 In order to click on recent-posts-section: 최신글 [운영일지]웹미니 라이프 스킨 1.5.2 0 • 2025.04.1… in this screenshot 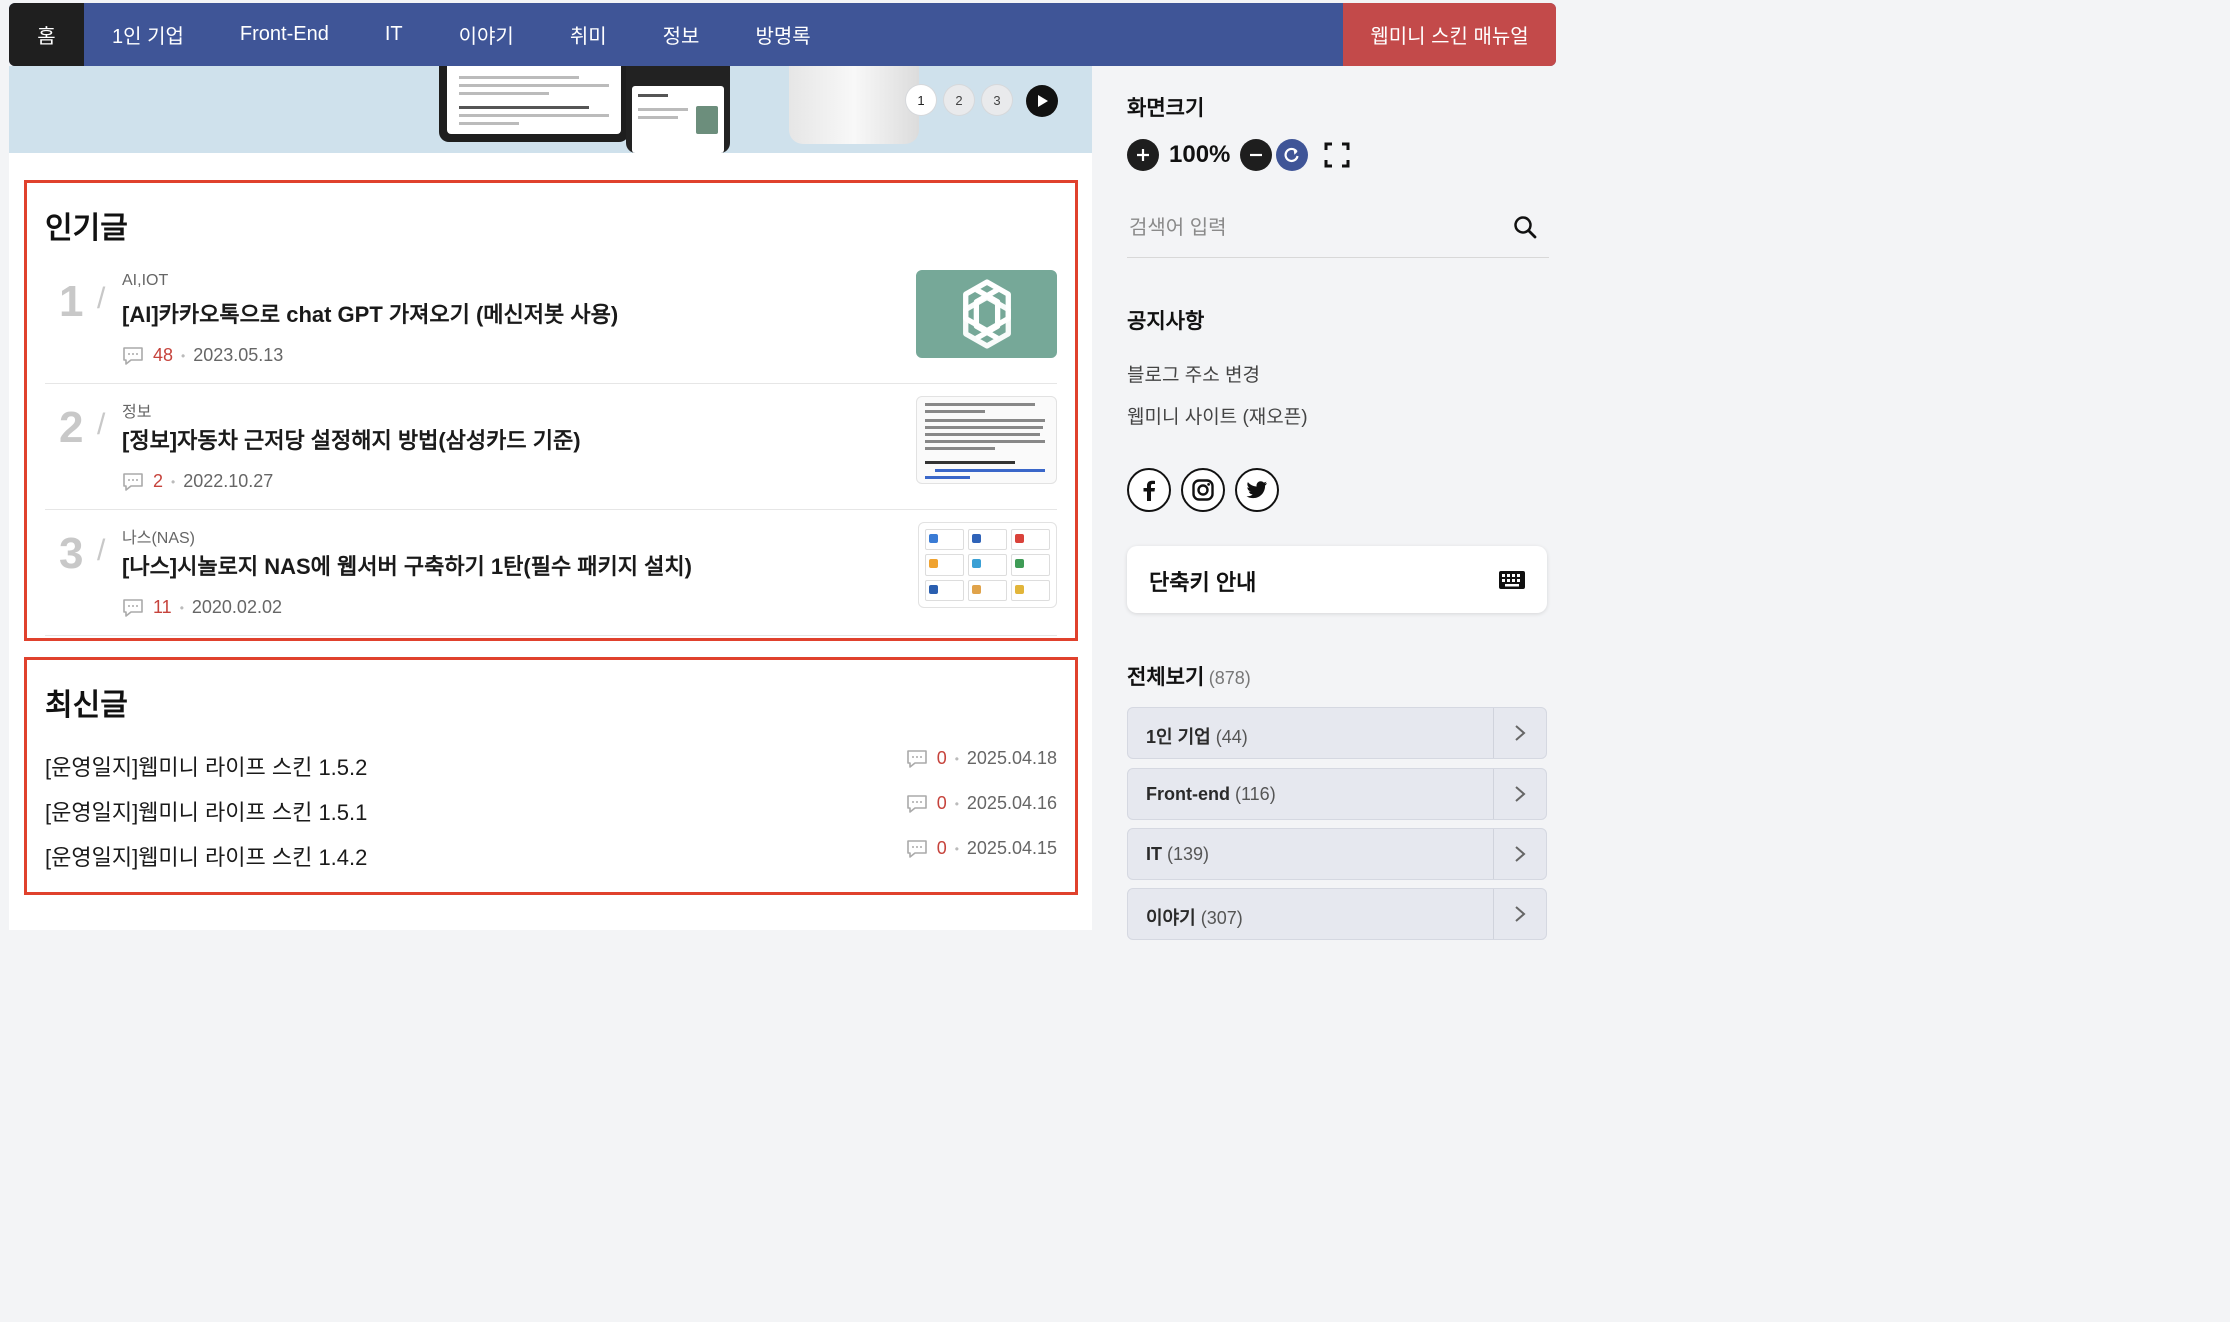, I will do `click(551, 776)`.